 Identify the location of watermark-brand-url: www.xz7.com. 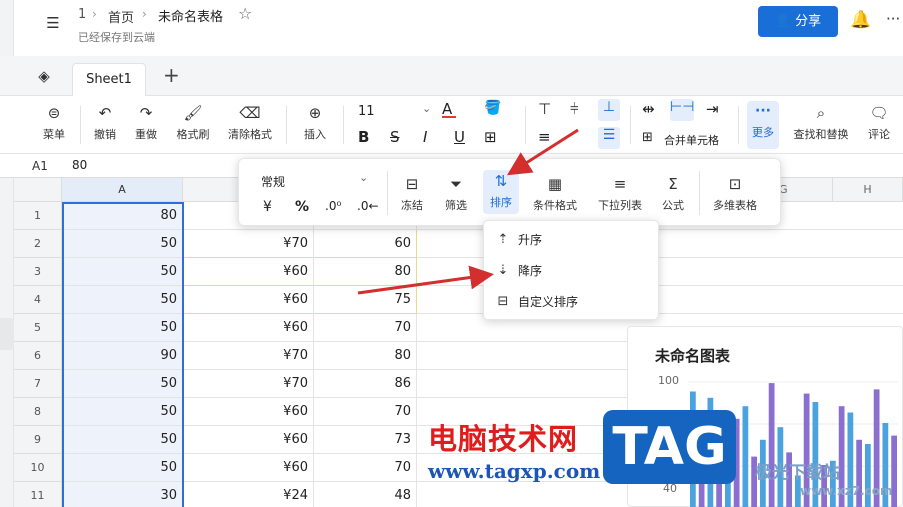
(846, 491).